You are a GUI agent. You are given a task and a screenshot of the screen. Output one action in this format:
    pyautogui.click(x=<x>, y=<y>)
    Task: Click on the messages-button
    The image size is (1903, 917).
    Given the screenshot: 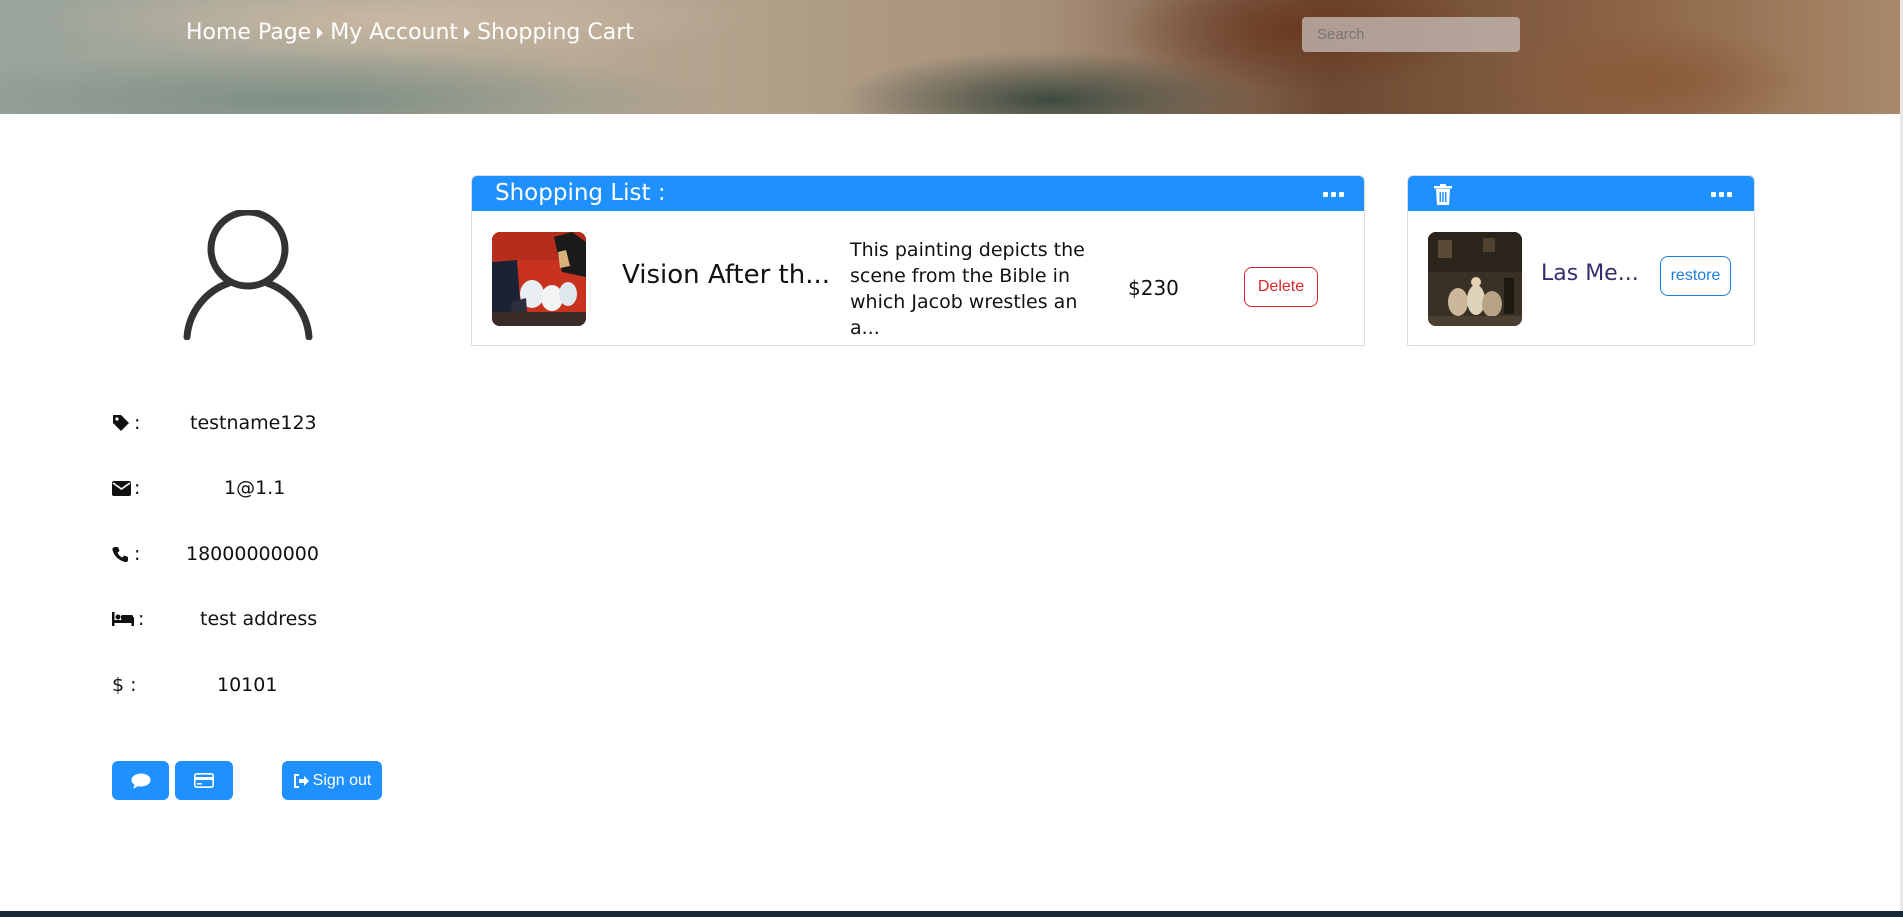 What is the action you would take?
    pyautogui.click(x=140, y=780)
    